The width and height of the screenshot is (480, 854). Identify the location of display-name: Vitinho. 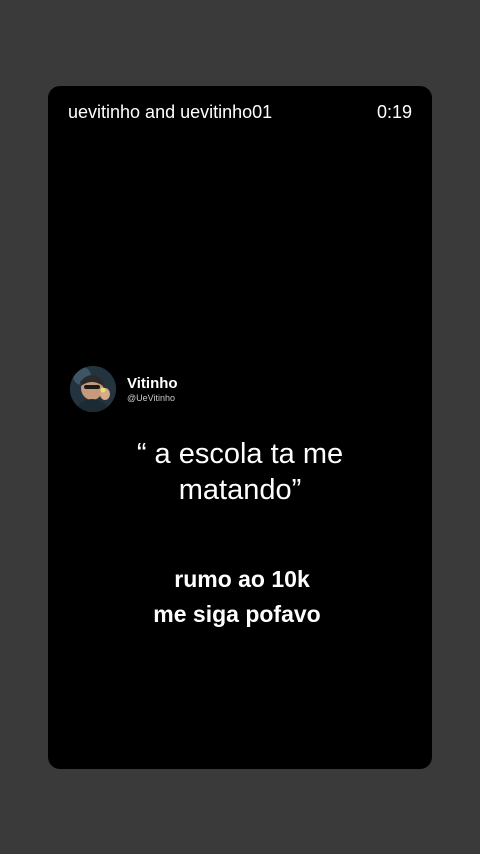
(152, 383).